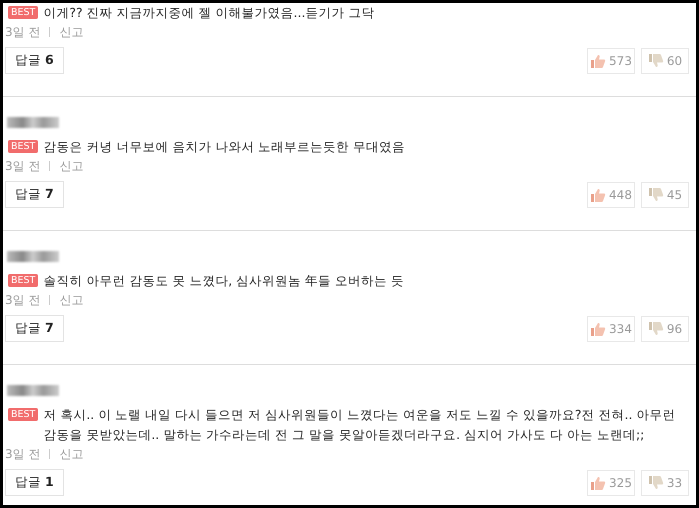 This screenshot has width=699, height=508. Describe the element at coordinates (611, 329) in the screenshot. I see `like-button: 334` at that location.